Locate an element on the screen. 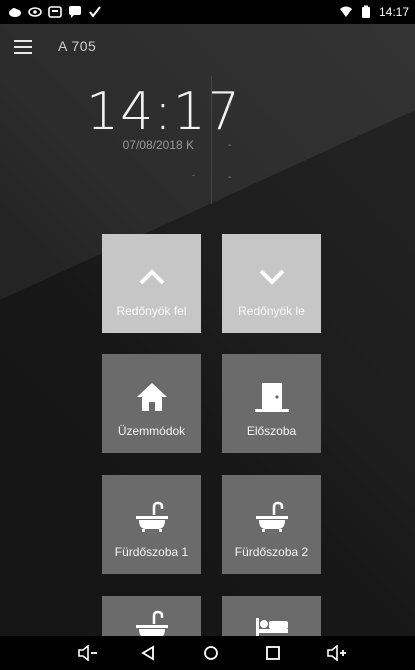 This screenshot has height=670, width=415. app-bar: A 705 is located at coordinates (207, 47).